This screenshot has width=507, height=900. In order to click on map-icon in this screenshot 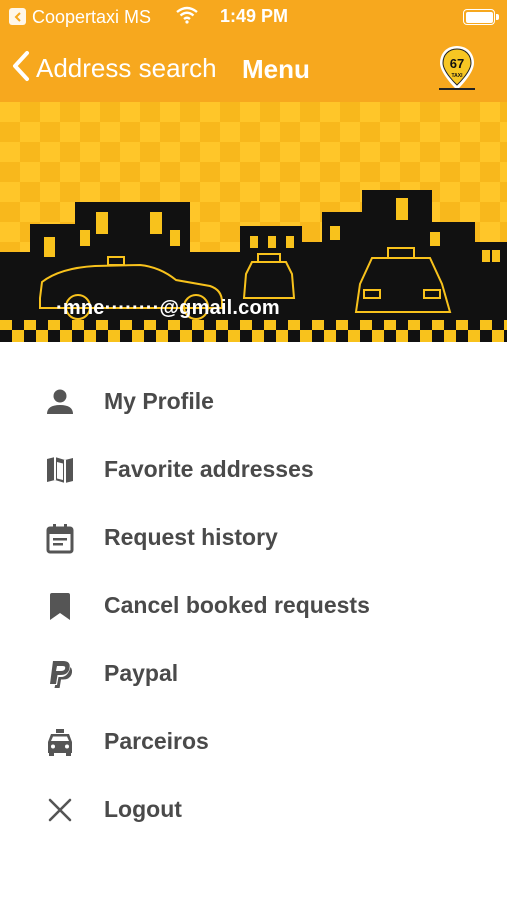, I will do `click(60, 470)`.